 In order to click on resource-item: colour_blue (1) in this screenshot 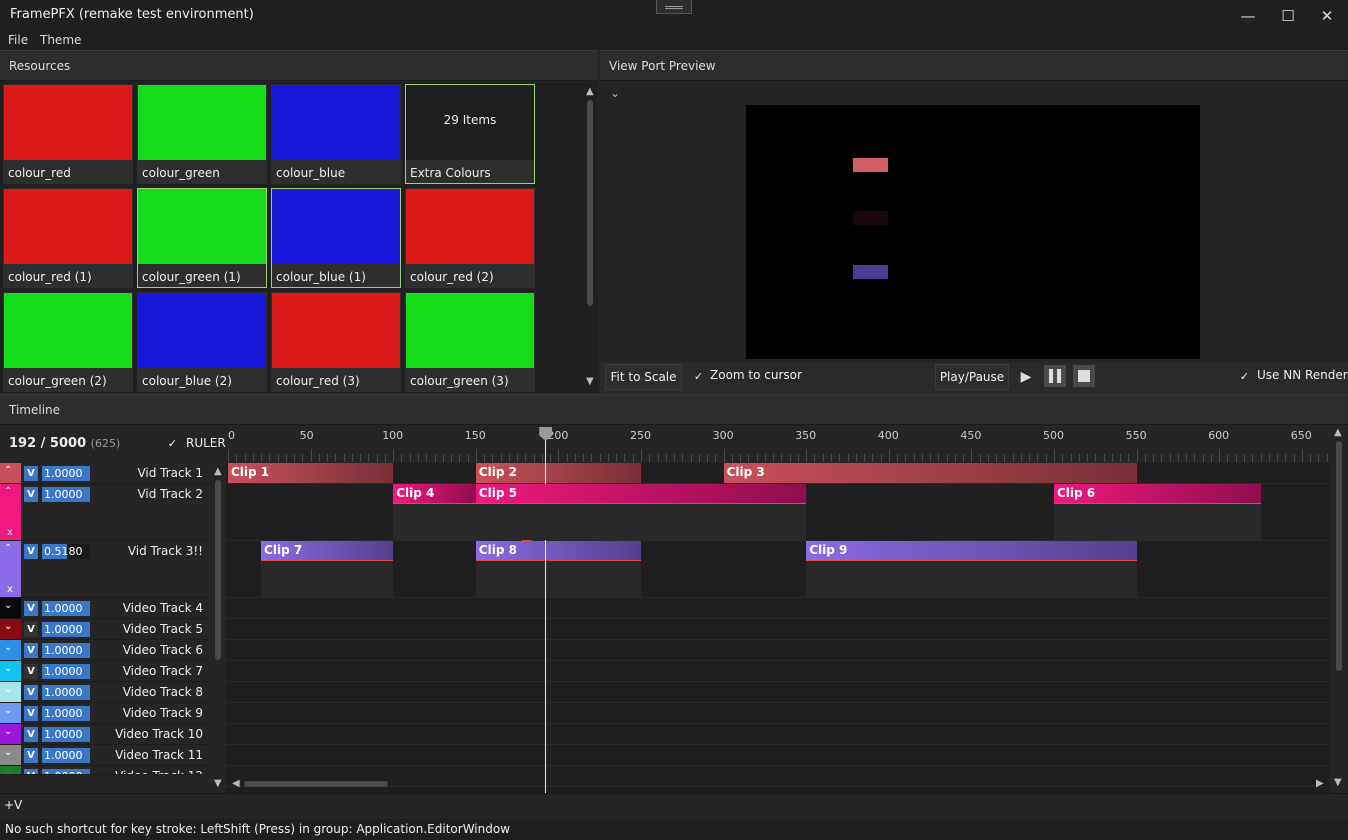, I will do `click(336, 238)`.